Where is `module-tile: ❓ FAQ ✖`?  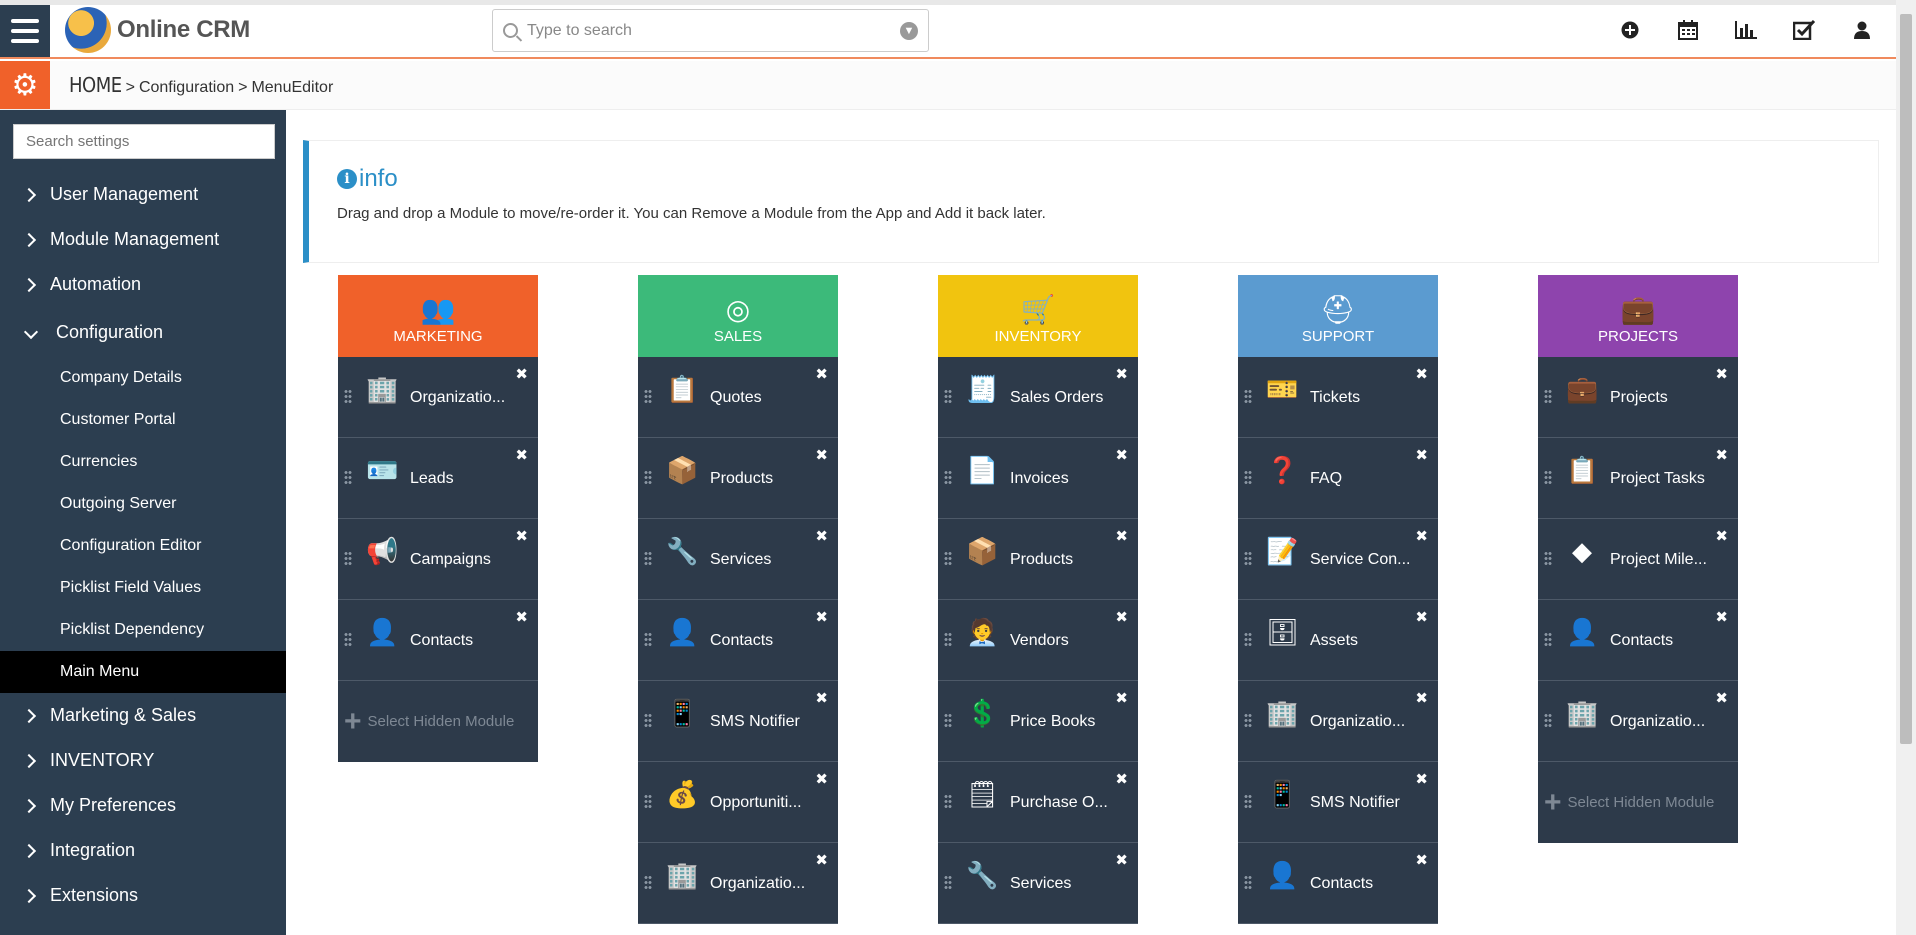
module-tile: ❓ FAQ ✖ is located at coordinates (1338, 478).